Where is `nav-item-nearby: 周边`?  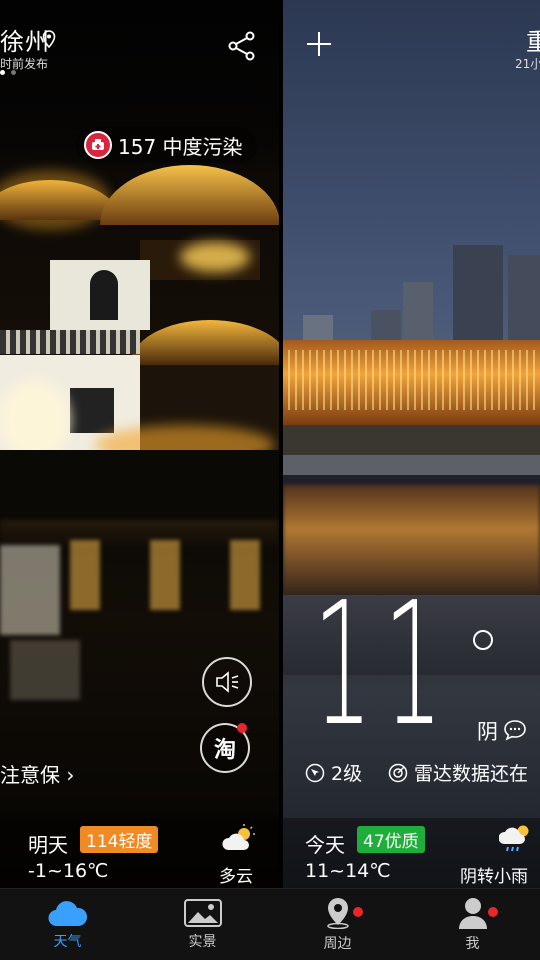 nav-item-nearby: 周边 is located at coordinates (384, 924).